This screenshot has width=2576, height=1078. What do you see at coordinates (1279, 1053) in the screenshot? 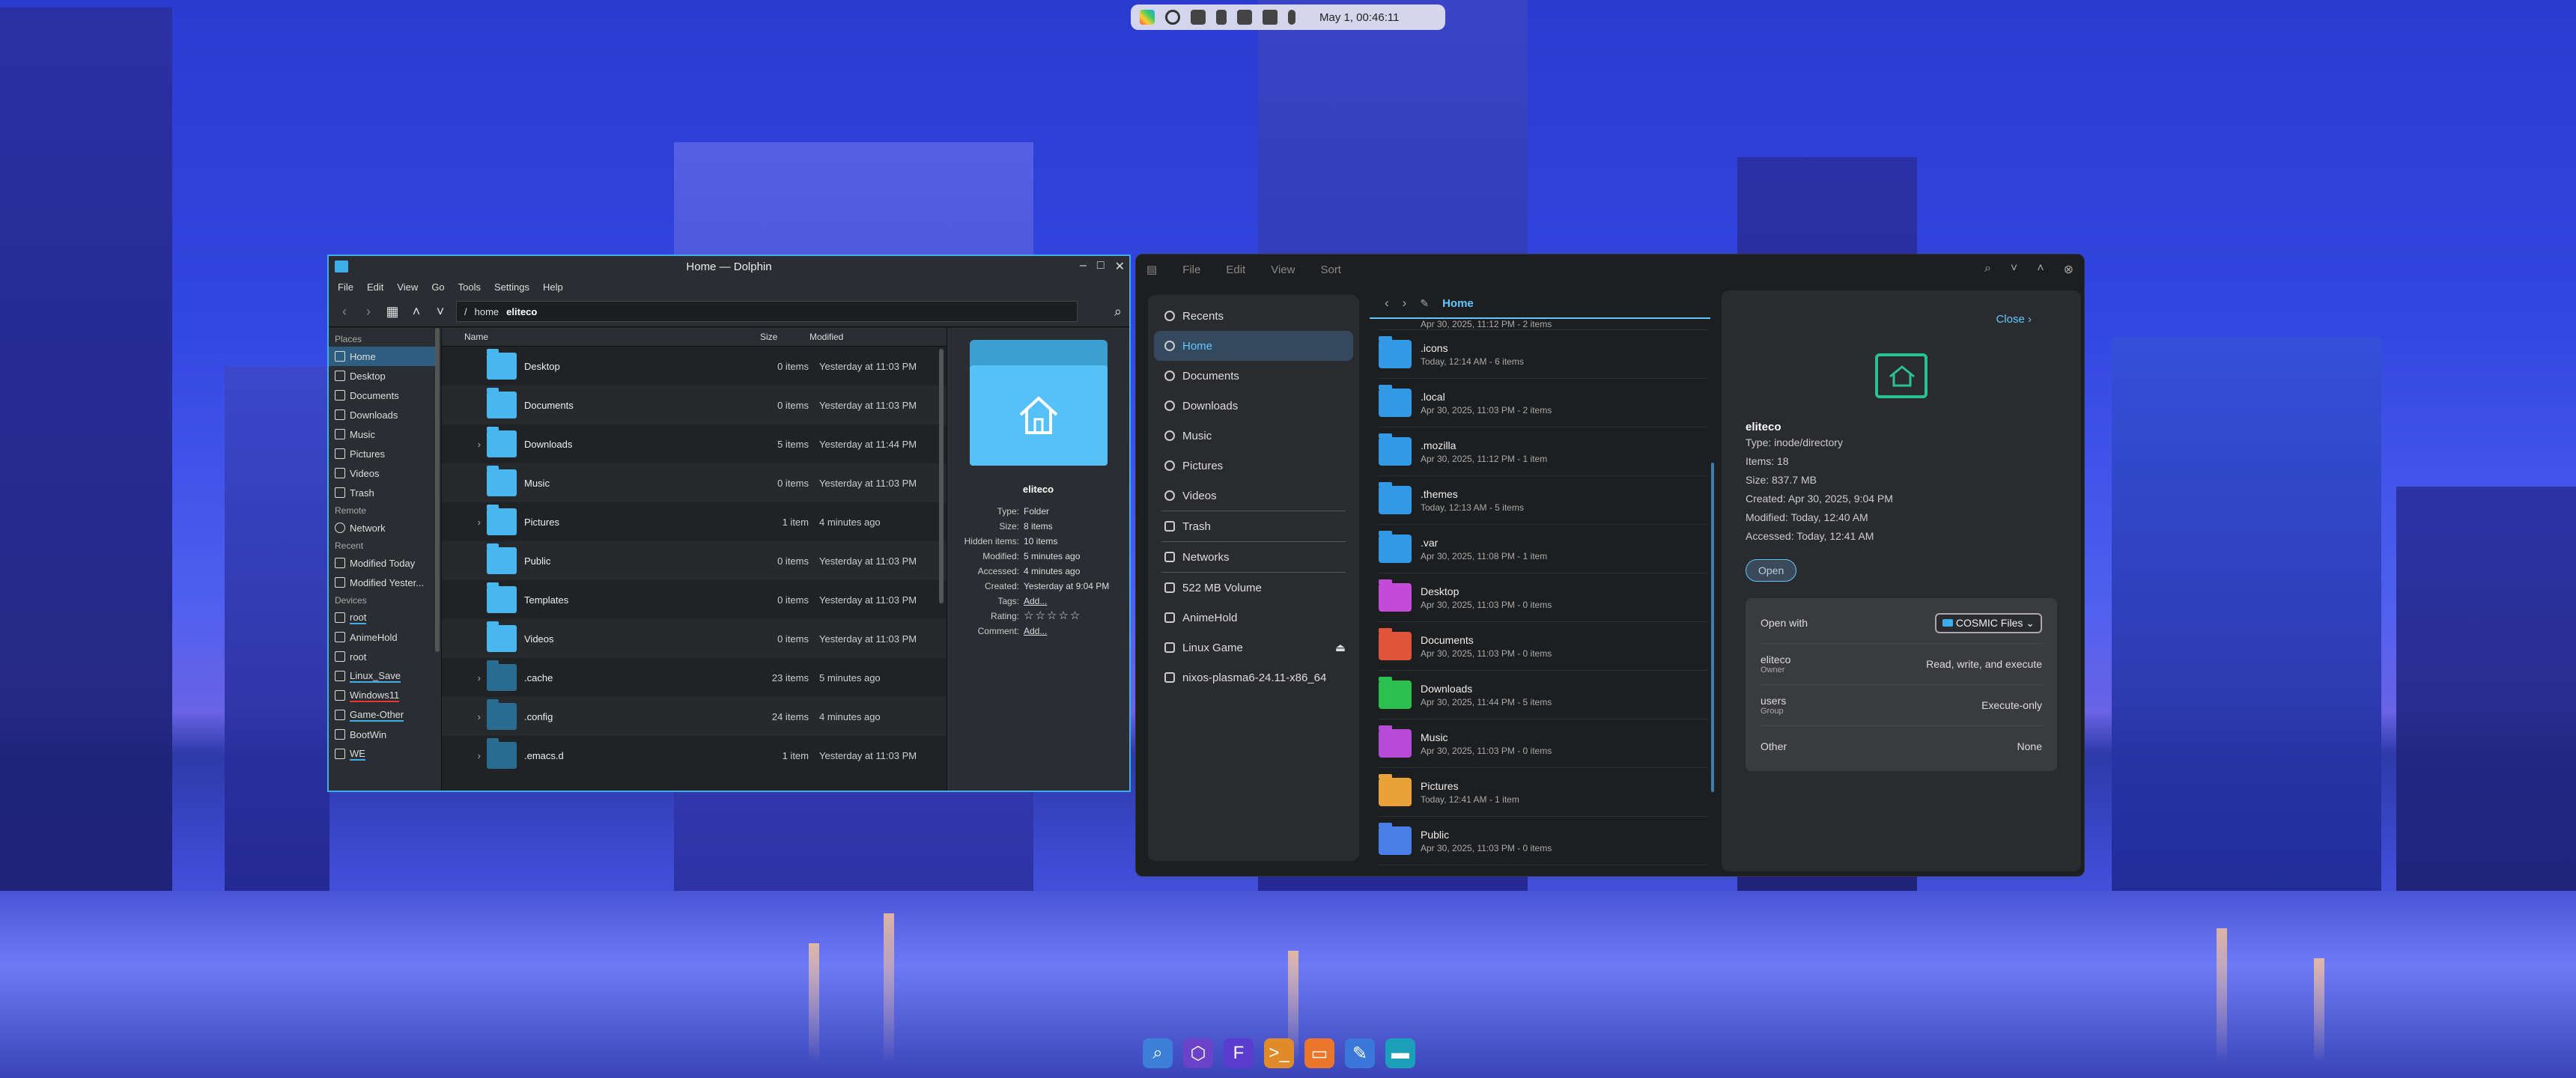
I see `terminal-icon: >_` at bounding box center [1279, 1053].